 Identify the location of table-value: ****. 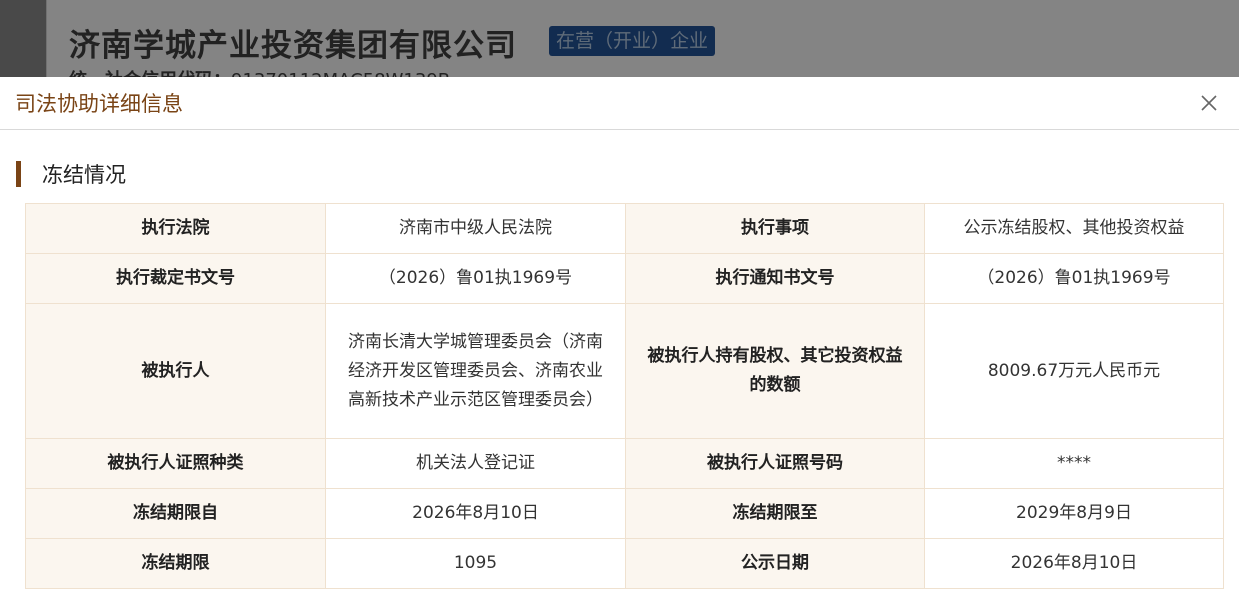
(1074, 463).